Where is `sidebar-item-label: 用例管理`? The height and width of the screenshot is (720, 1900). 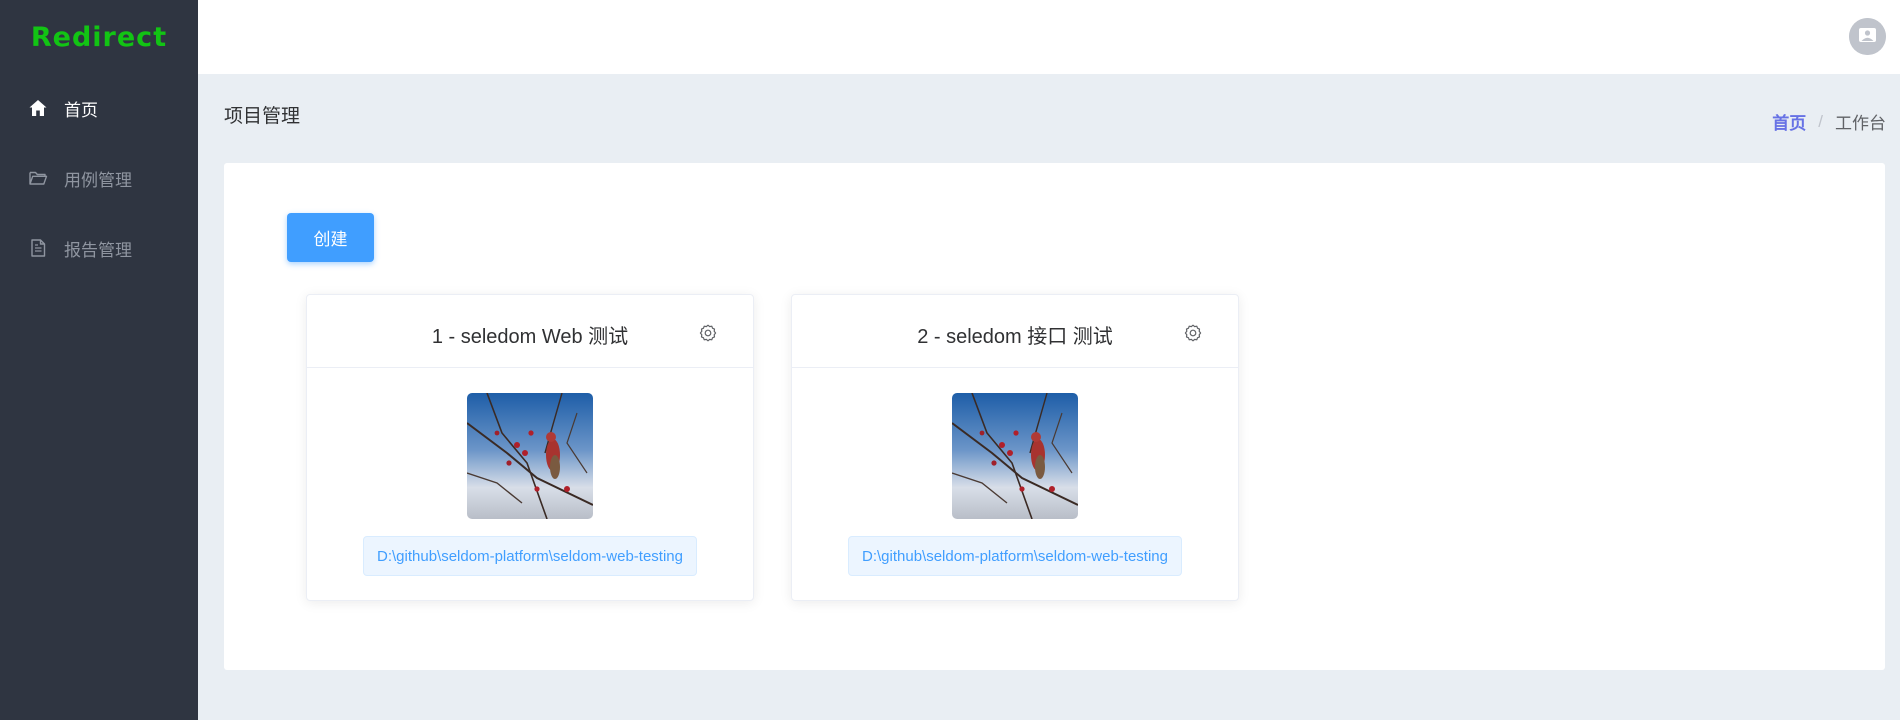
sidebar-item-label: 用例管理 is located at coordinates (98, 180).